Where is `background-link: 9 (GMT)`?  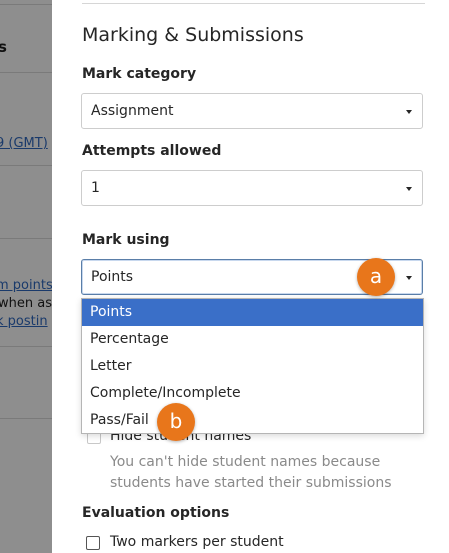 background-link: 9 (GMT) is located at coordinates (24, 143).